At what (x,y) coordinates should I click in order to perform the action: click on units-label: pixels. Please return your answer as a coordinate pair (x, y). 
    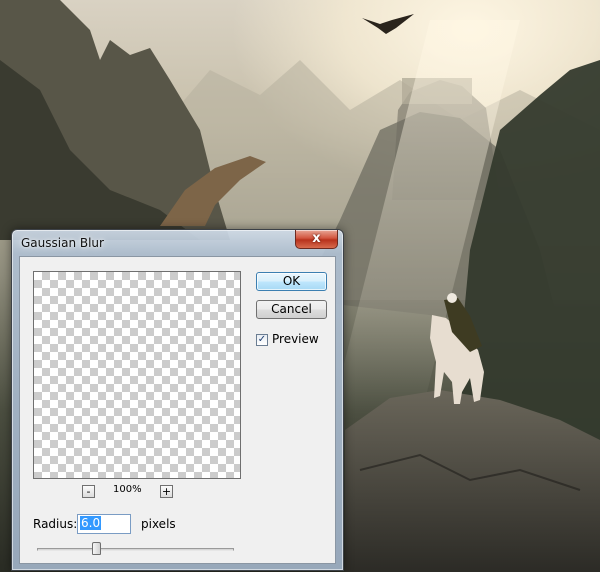
    Looking at the image, I should click on (158, 524).